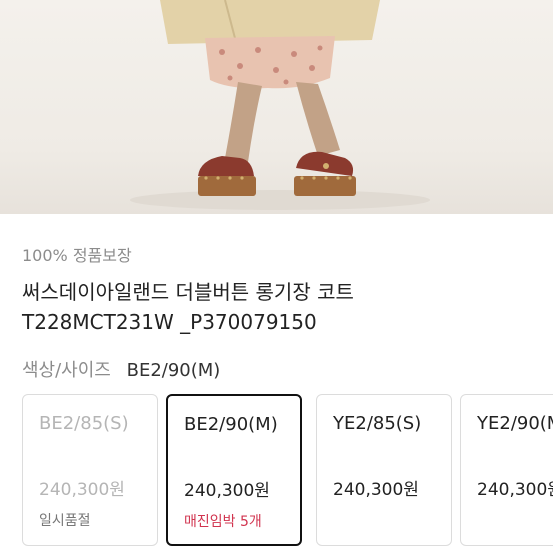 The height and width of the screenshot is (553, 553). Describe the element at coordinates (384, 470) in the screenshot. I see `option-card: YE2/85(S) 240,300원` at that location.